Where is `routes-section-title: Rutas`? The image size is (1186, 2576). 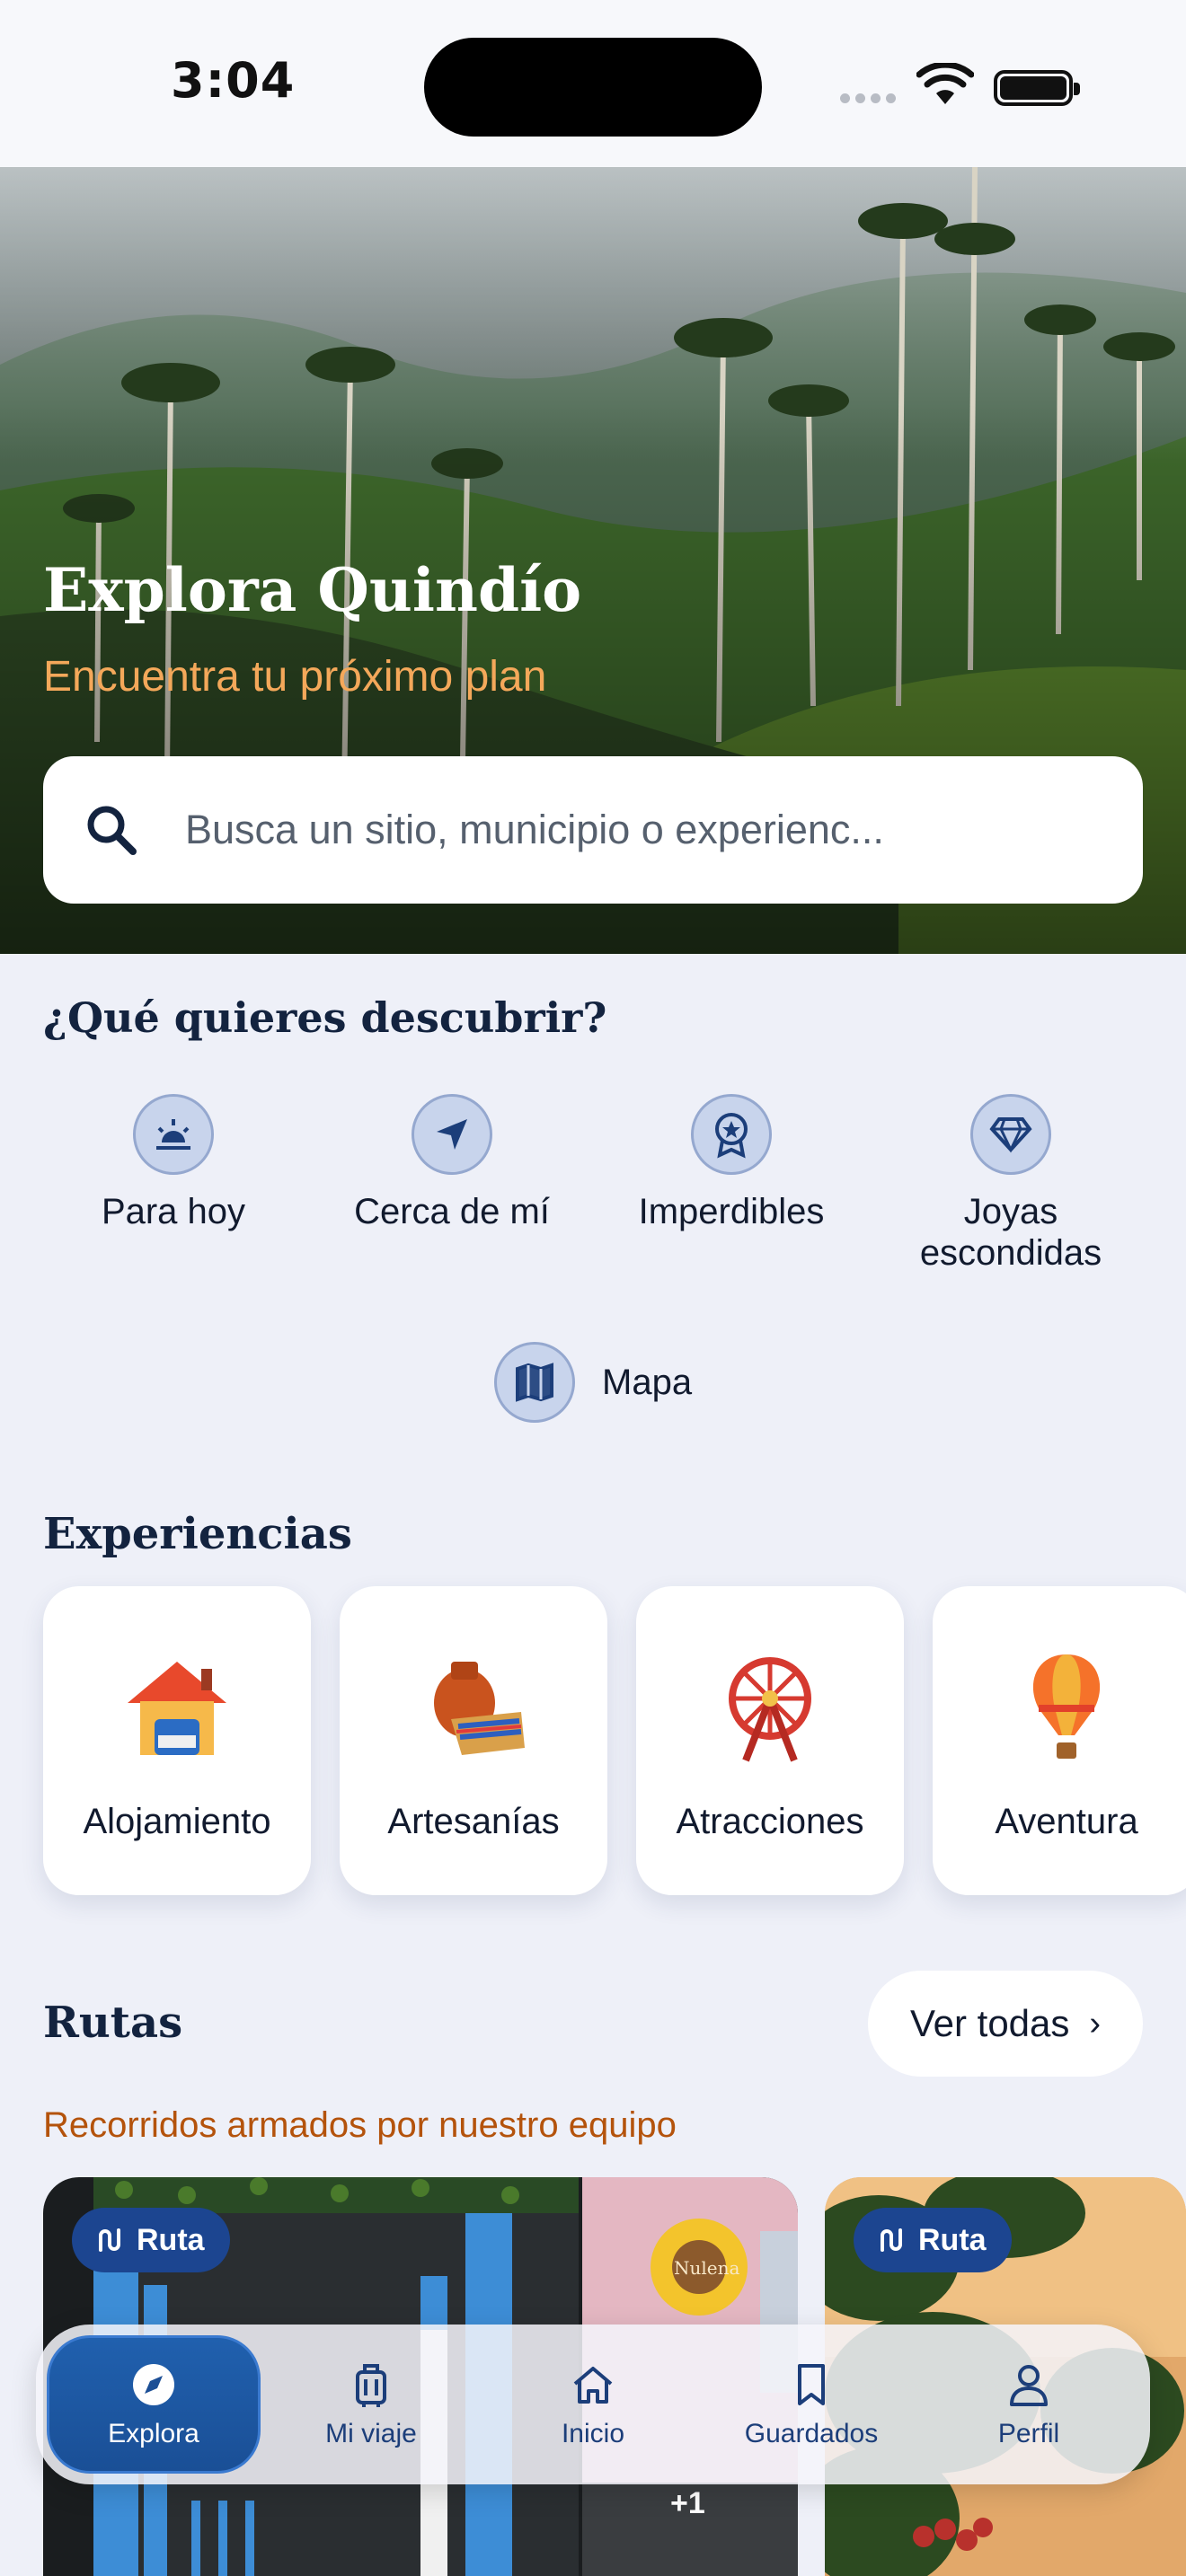 routes-section-title: Rutas is located at coordinates (113, 2023).